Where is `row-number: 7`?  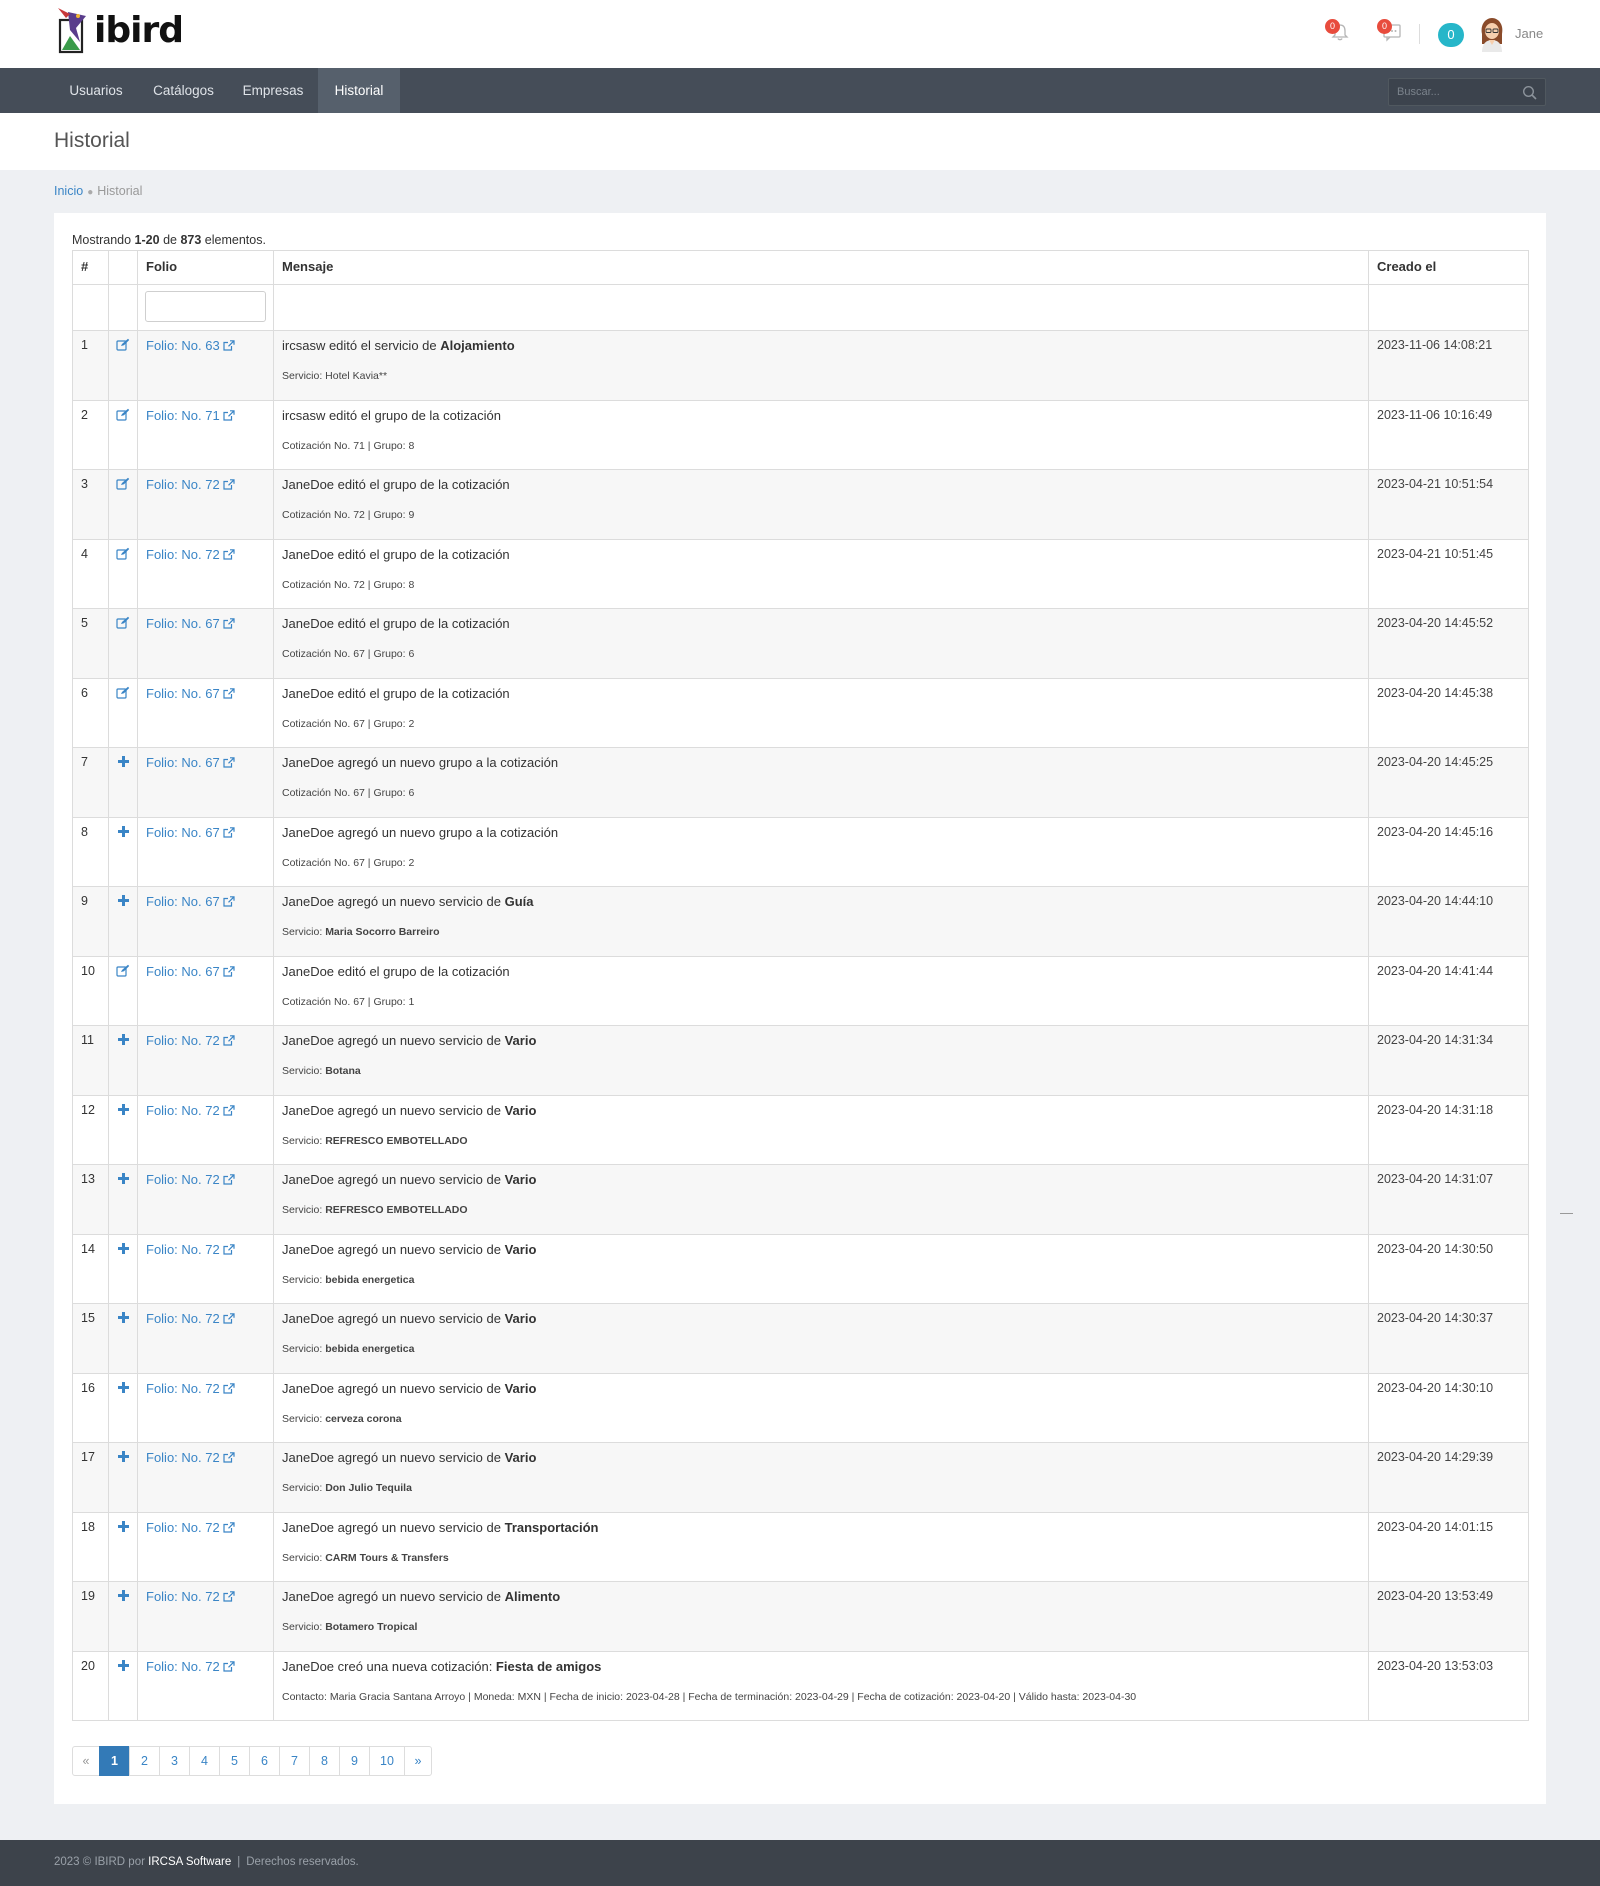 row-number: 7 is located at coordinates (90, 782).